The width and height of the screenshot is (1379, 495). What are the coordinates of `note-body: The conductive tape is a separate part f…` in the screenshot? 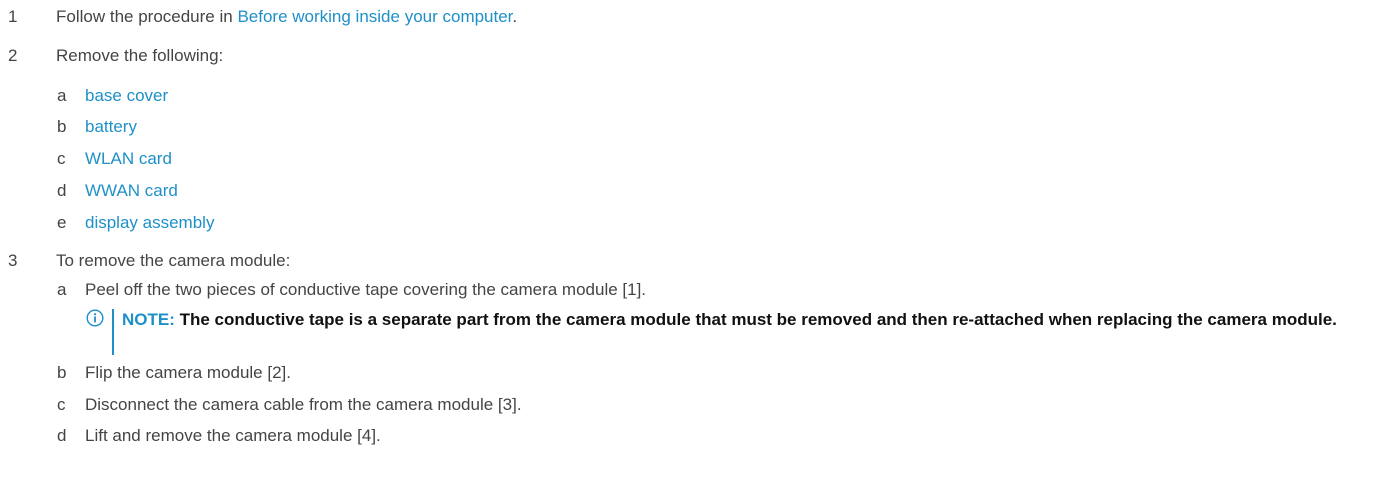 It's located at (755, 319).